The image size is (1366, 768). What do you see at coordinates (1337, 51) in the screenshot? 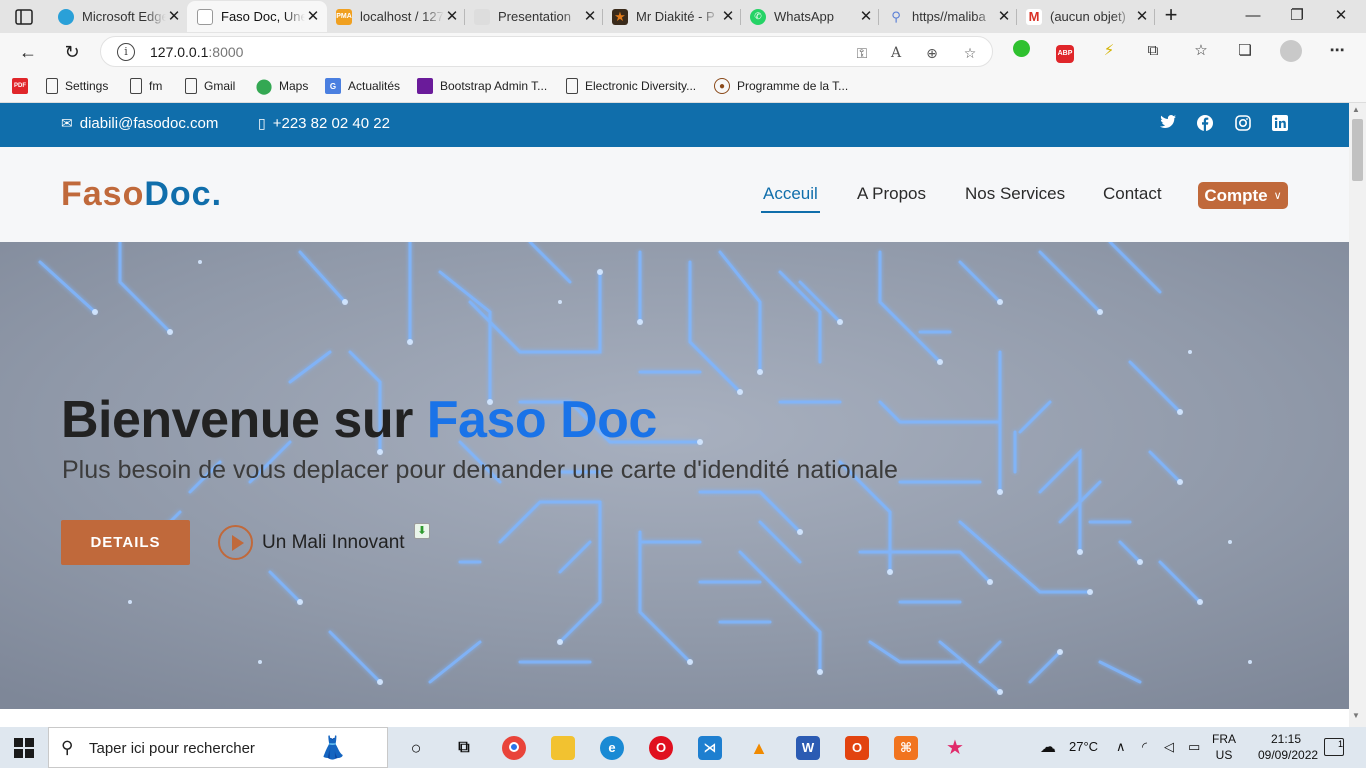
I see `more-options-icon: ⋯` at bounding box center [1337, 51].